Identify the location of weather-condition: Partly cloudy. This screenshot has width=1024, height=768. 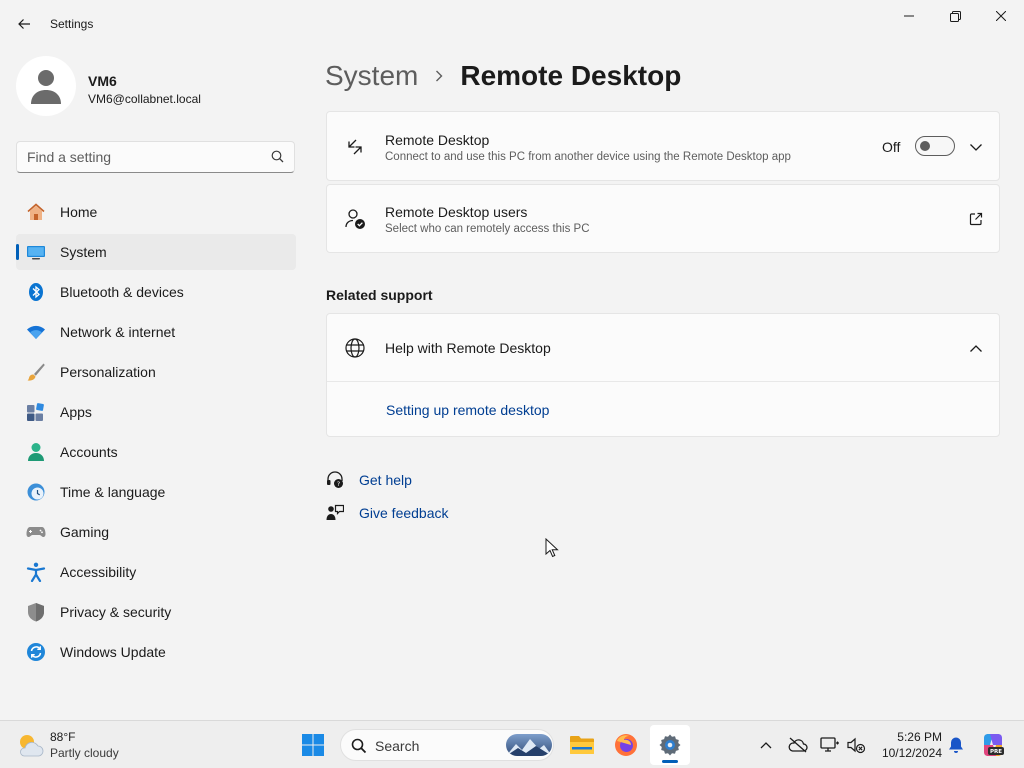
(84, 753).